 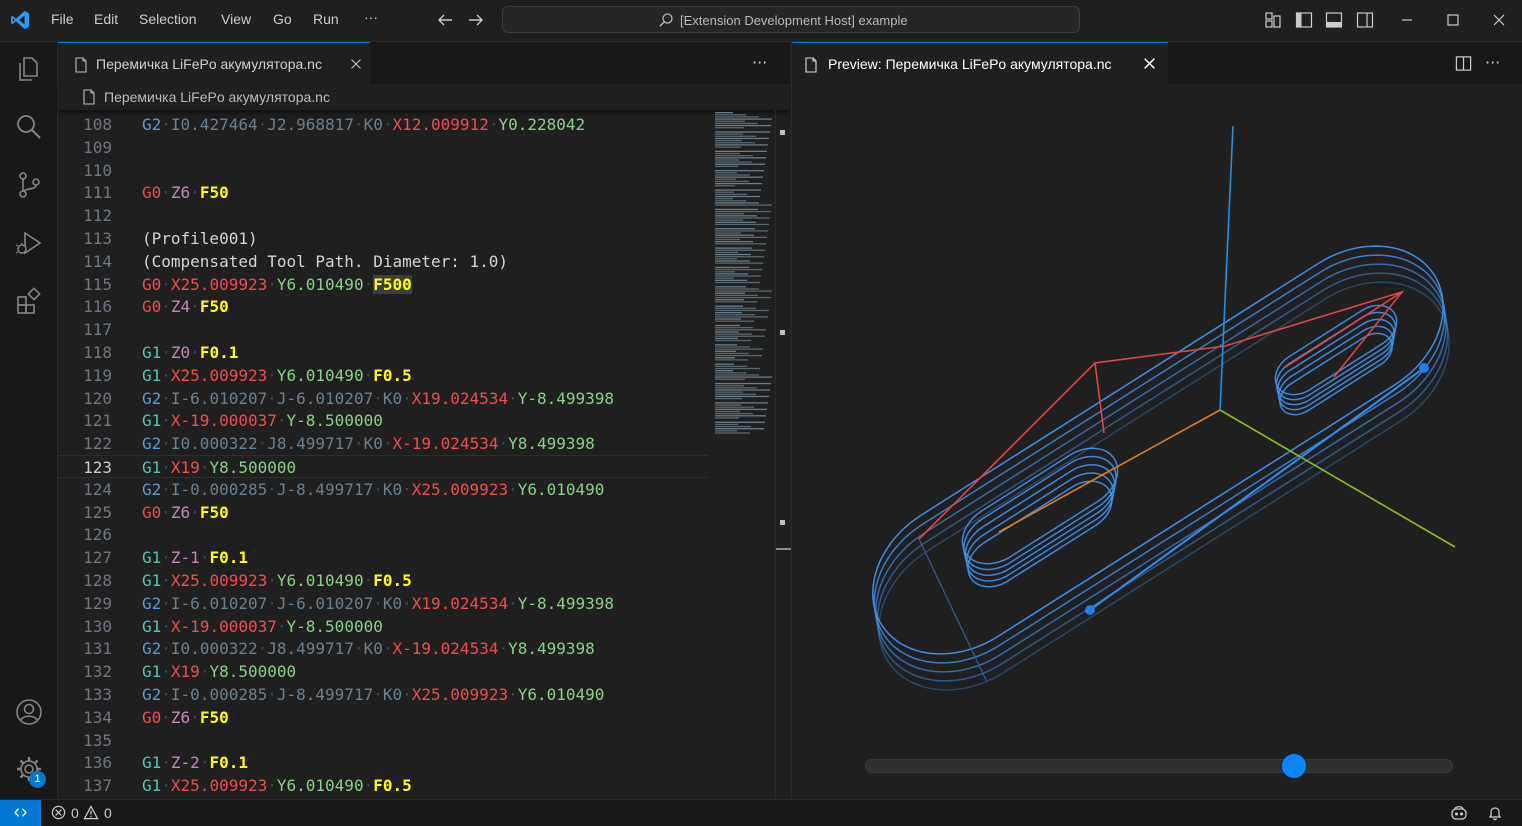 What do you see at coordinates (383, 466) in the screenshot?
I see `code-line: 123 G1·X19·Y8.500000` at bounding box center [383, 466].